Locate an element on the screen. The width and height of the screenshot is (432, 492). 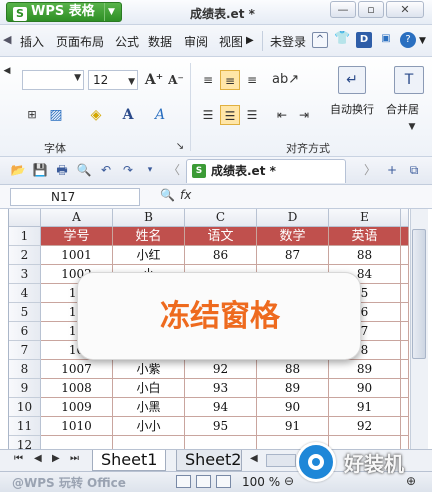
next-sheet-icon: ▶ is located at coordinates (56, 458).